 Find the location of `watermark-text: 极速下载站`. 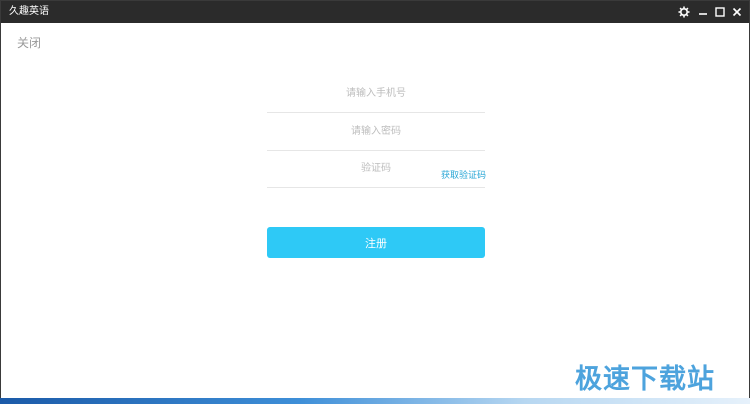

watermark-text: 极速下载站 is located at coordinates (645, 379).